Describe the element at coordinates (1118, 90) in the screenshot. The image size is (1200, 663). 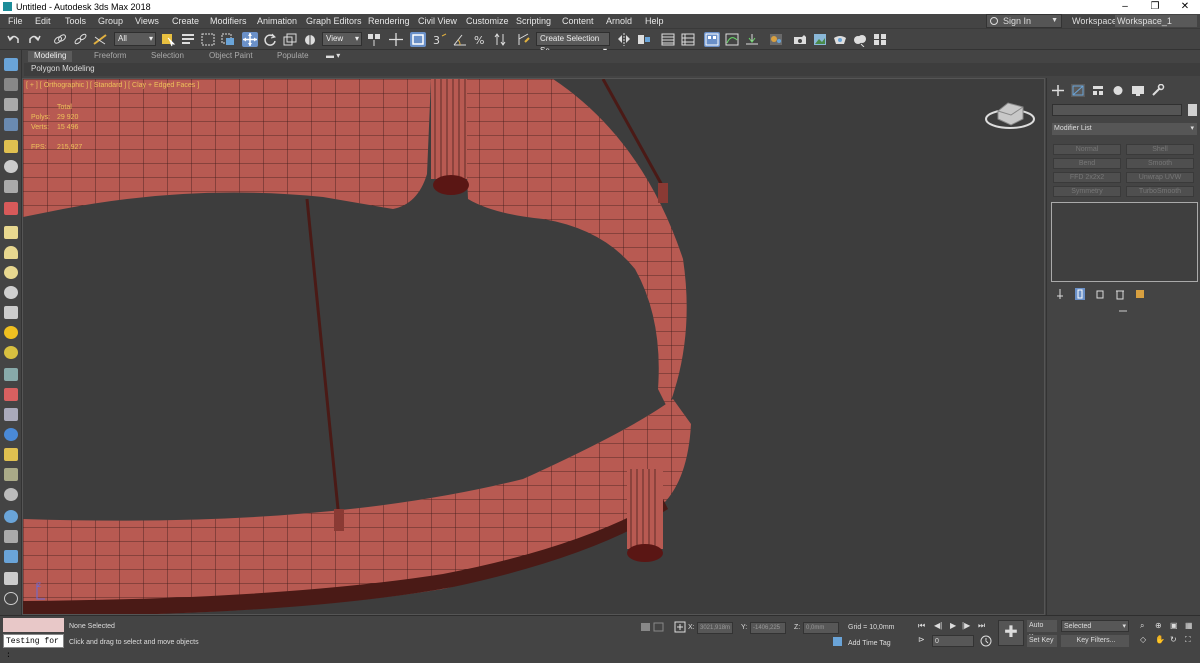
I see `motion-tab-icon` at that location.